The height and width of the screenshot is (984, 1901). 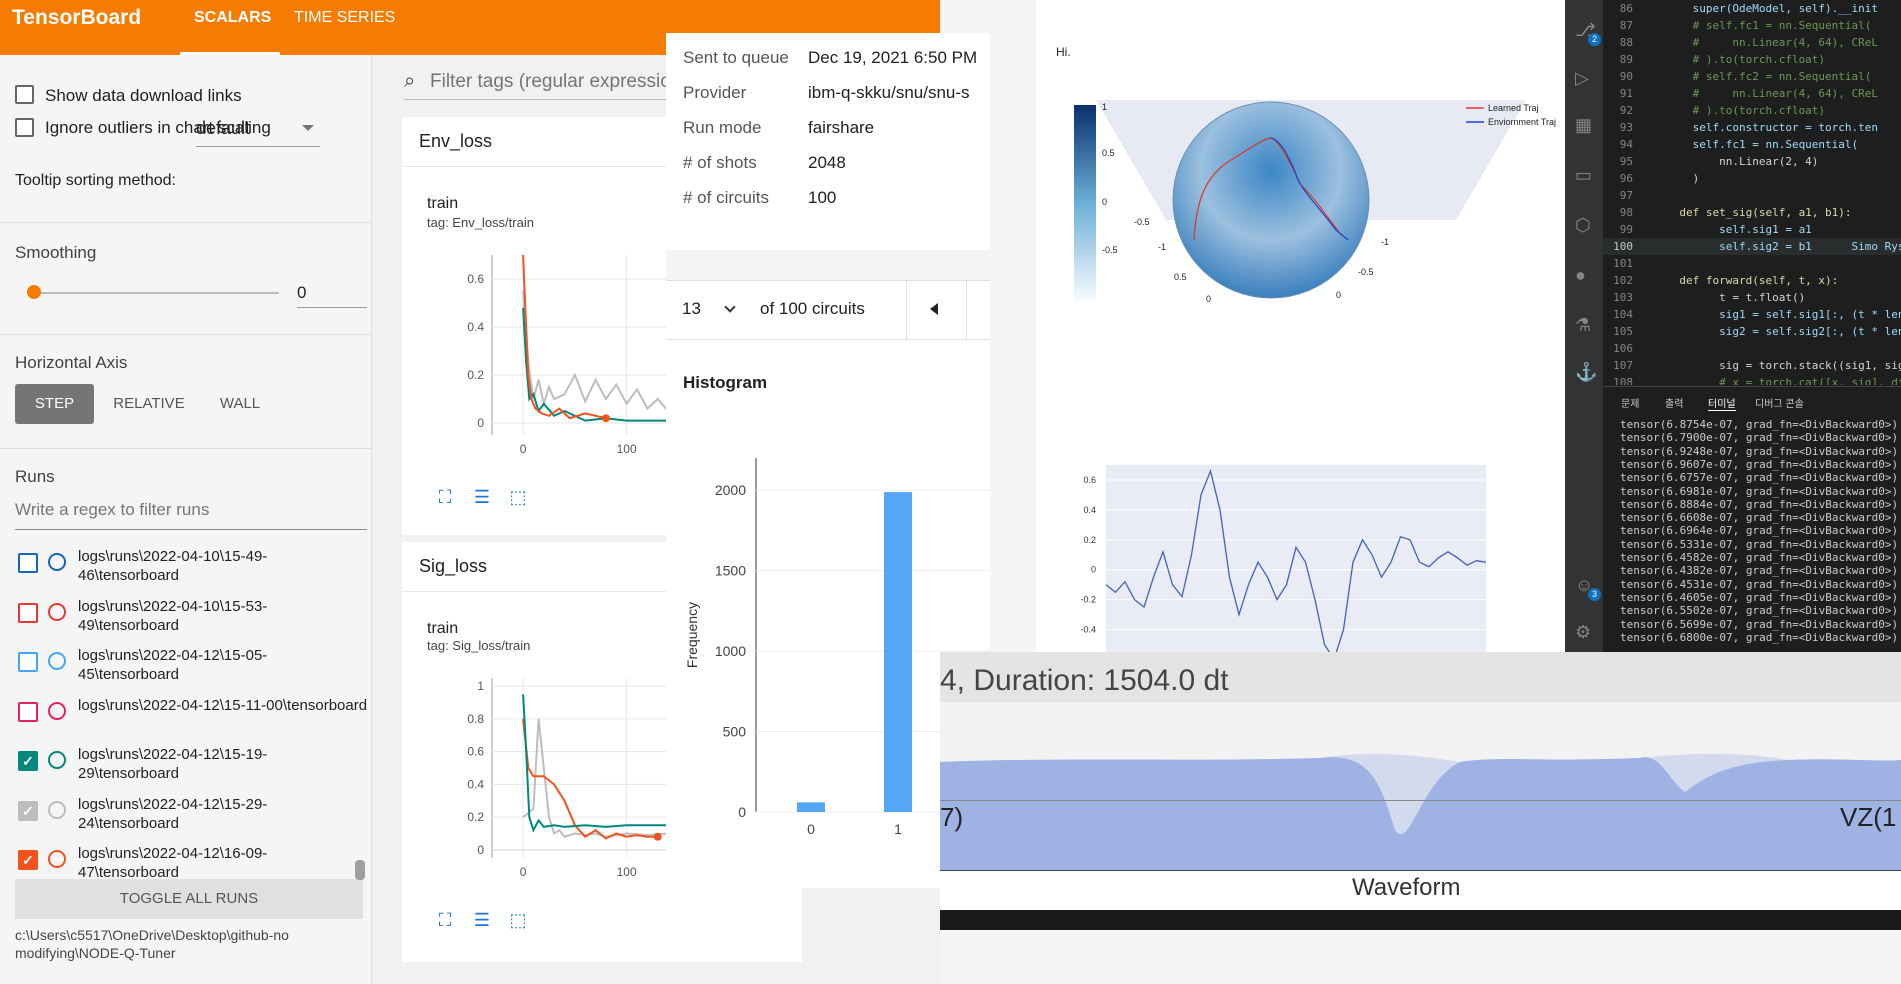 What do you see at coordinates (480, 222) in the screenshot?
I see `plot-tag: tag: Env_loss/train` at bounding box center [480, 222].